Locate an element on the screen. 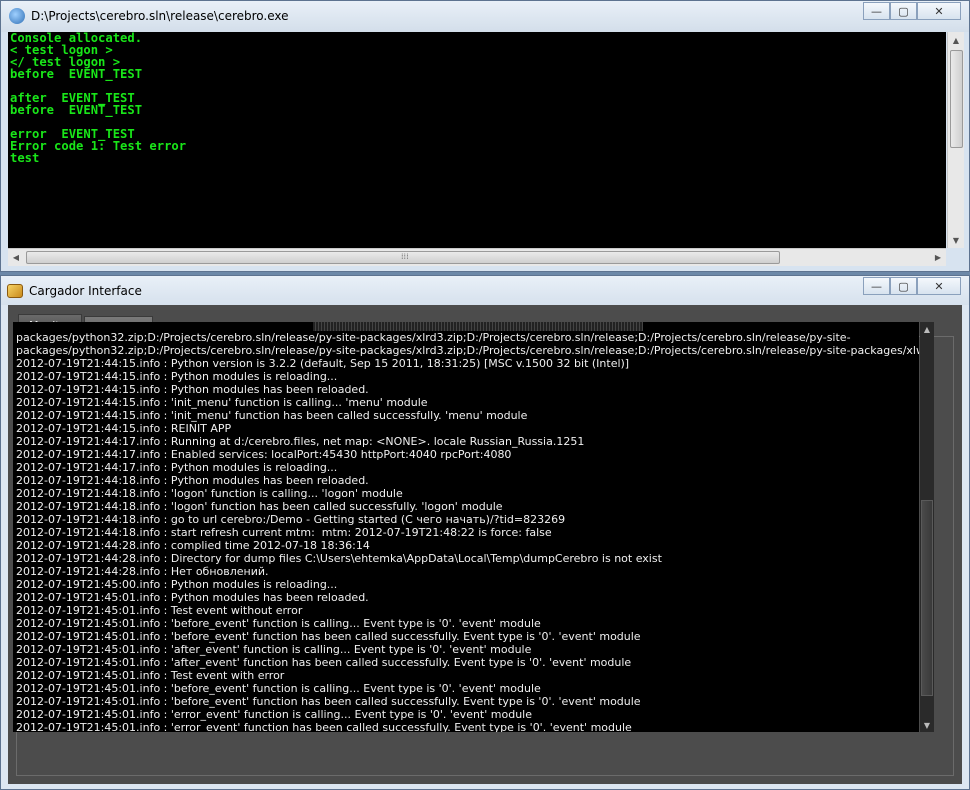  console-line: after EVENT_TEST is located at coordinates (72, 98).